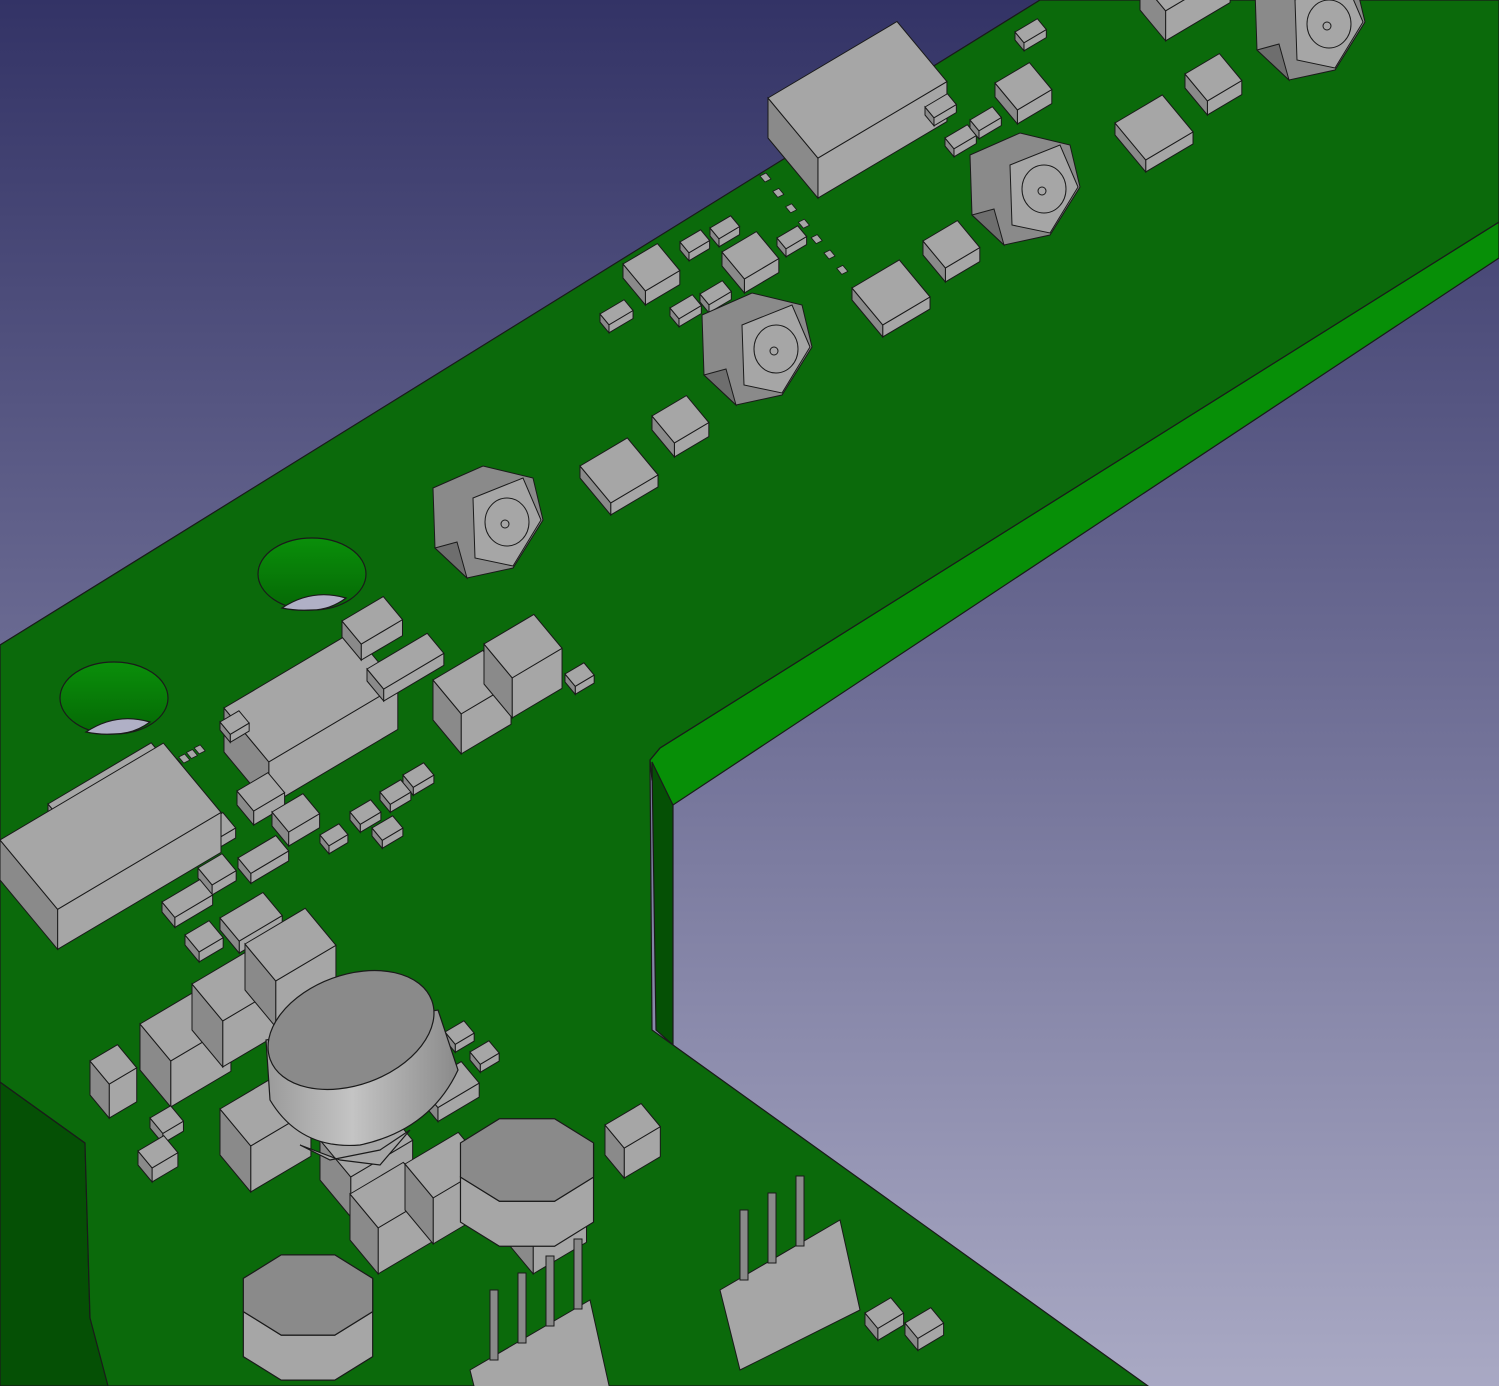  Describe the element at coordinates (662, 904) in the screenshot. I see `board-edge-cutout` at that location.